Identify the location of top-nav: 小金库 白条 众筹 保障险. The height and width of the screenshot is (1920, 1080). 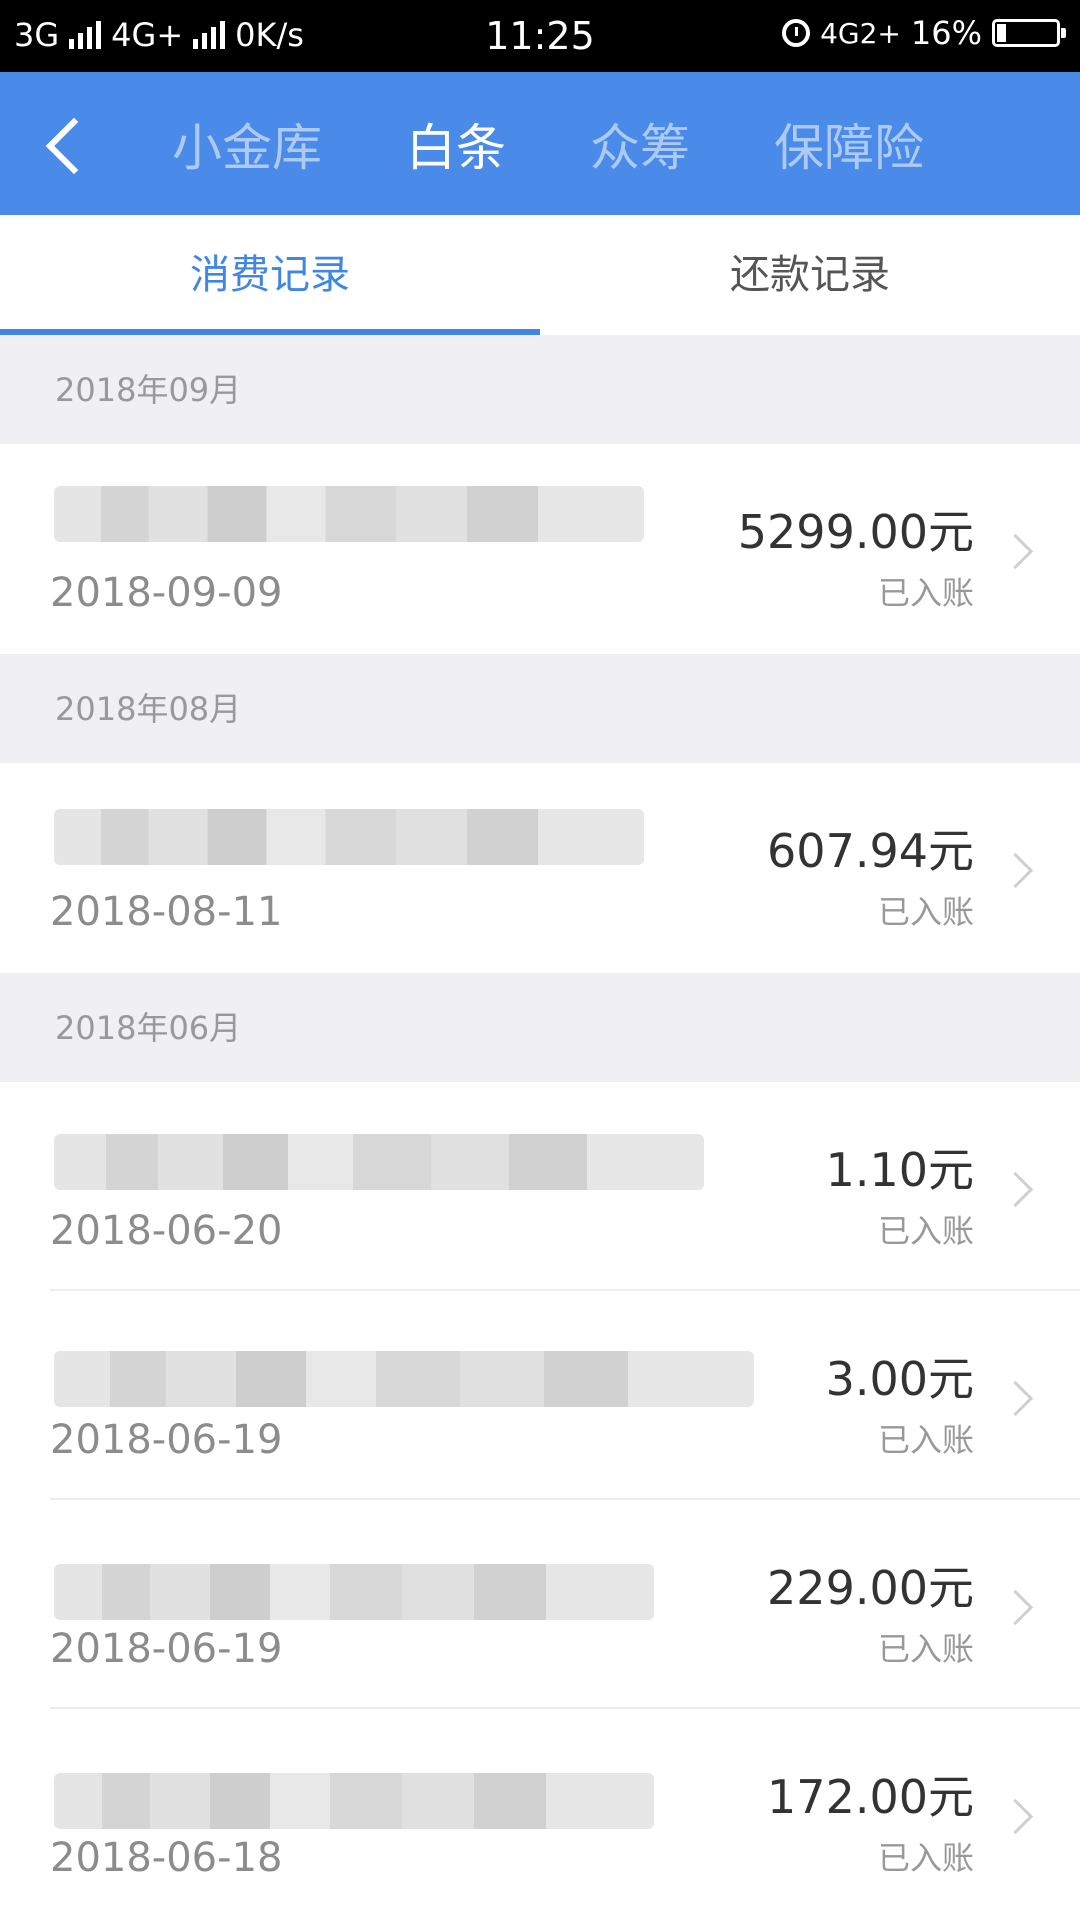
(540, 143).